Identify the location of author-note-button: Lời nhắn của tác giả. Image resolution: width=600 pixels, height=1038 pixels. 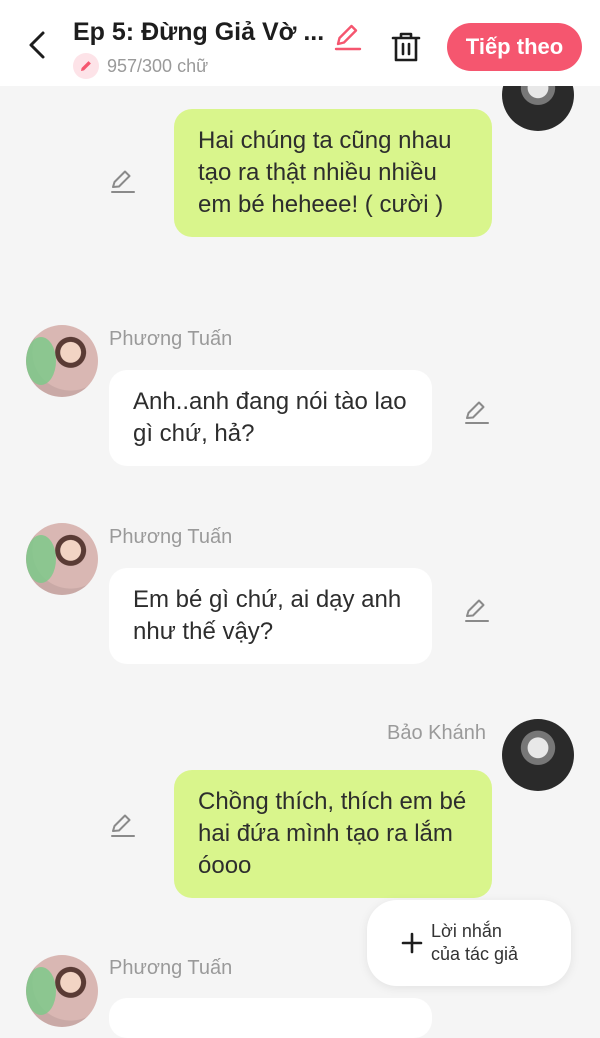
(469, 943).